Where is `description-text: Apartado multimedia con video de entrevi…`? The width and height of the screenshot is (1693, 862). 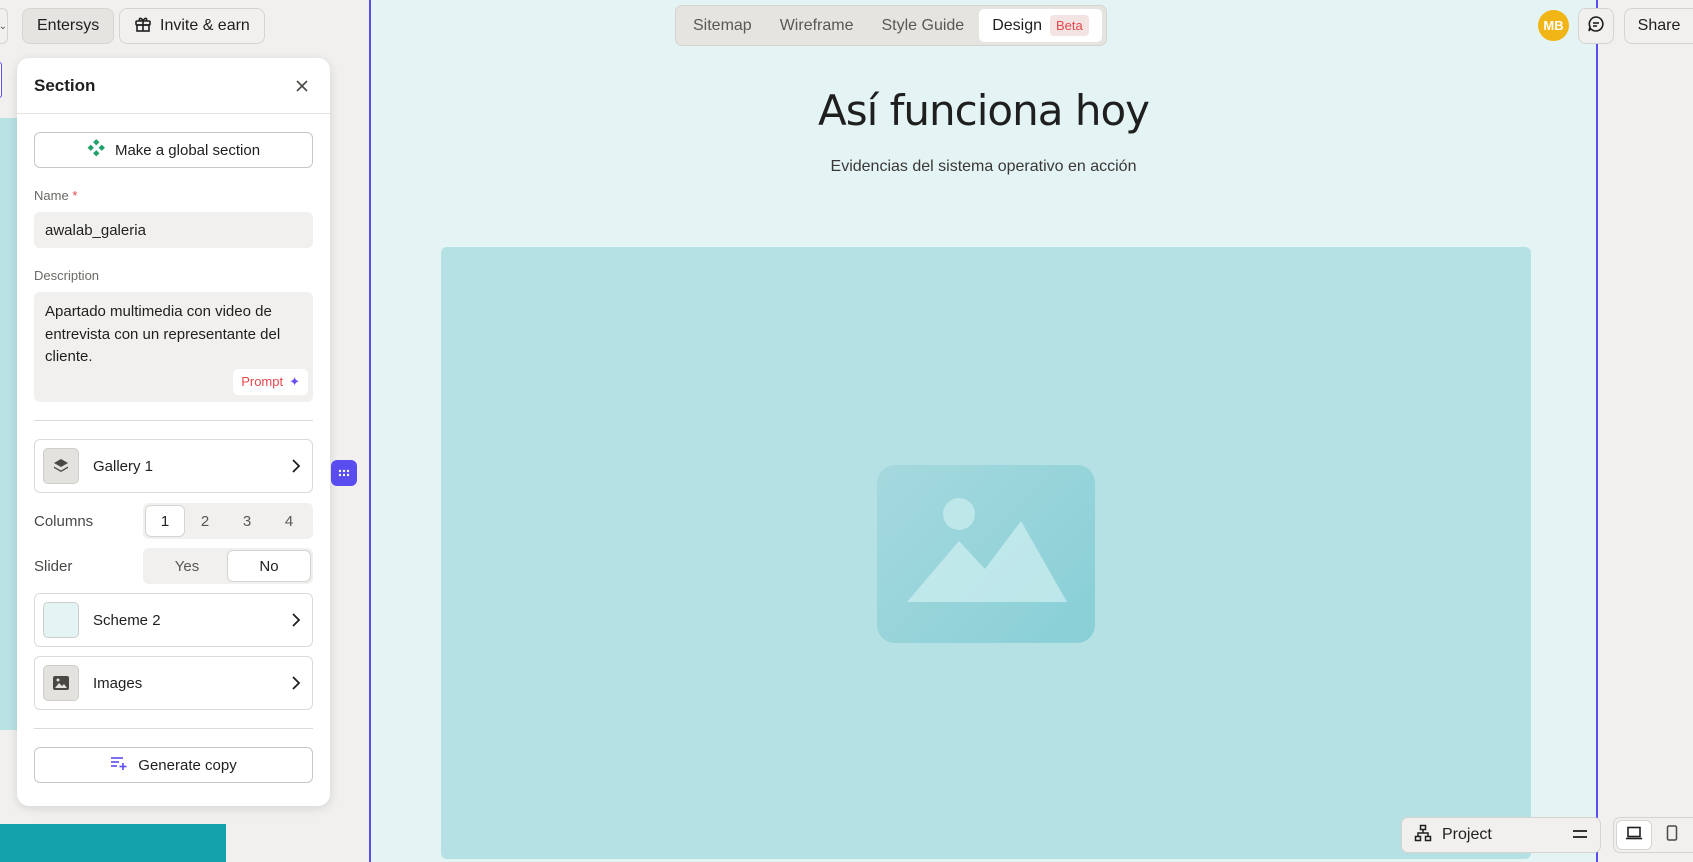 description-text: Apartado multimedia con video de entrevi… is located at coordinates (163, 334).